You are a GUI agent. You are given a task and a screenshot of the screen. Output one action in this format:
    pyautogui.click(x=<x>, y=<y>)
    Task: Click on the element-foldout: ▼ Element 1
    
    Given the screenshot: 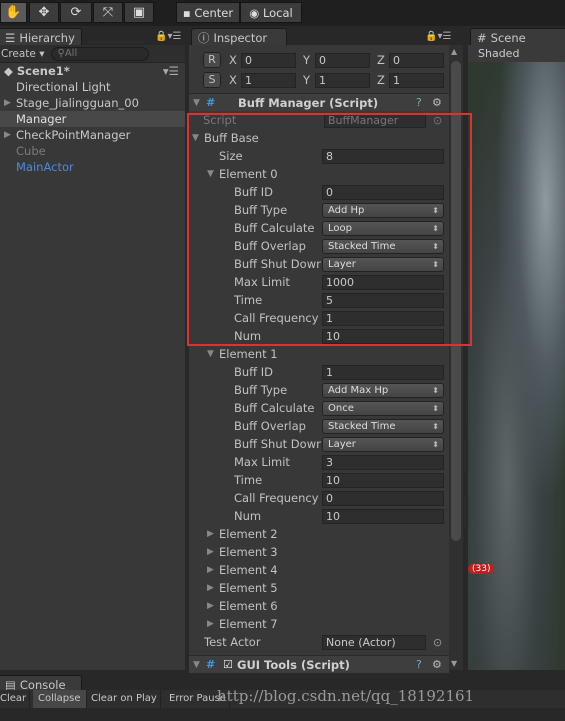 What is the action you would take?
    pyautogui.click(x=319, y=354)
    